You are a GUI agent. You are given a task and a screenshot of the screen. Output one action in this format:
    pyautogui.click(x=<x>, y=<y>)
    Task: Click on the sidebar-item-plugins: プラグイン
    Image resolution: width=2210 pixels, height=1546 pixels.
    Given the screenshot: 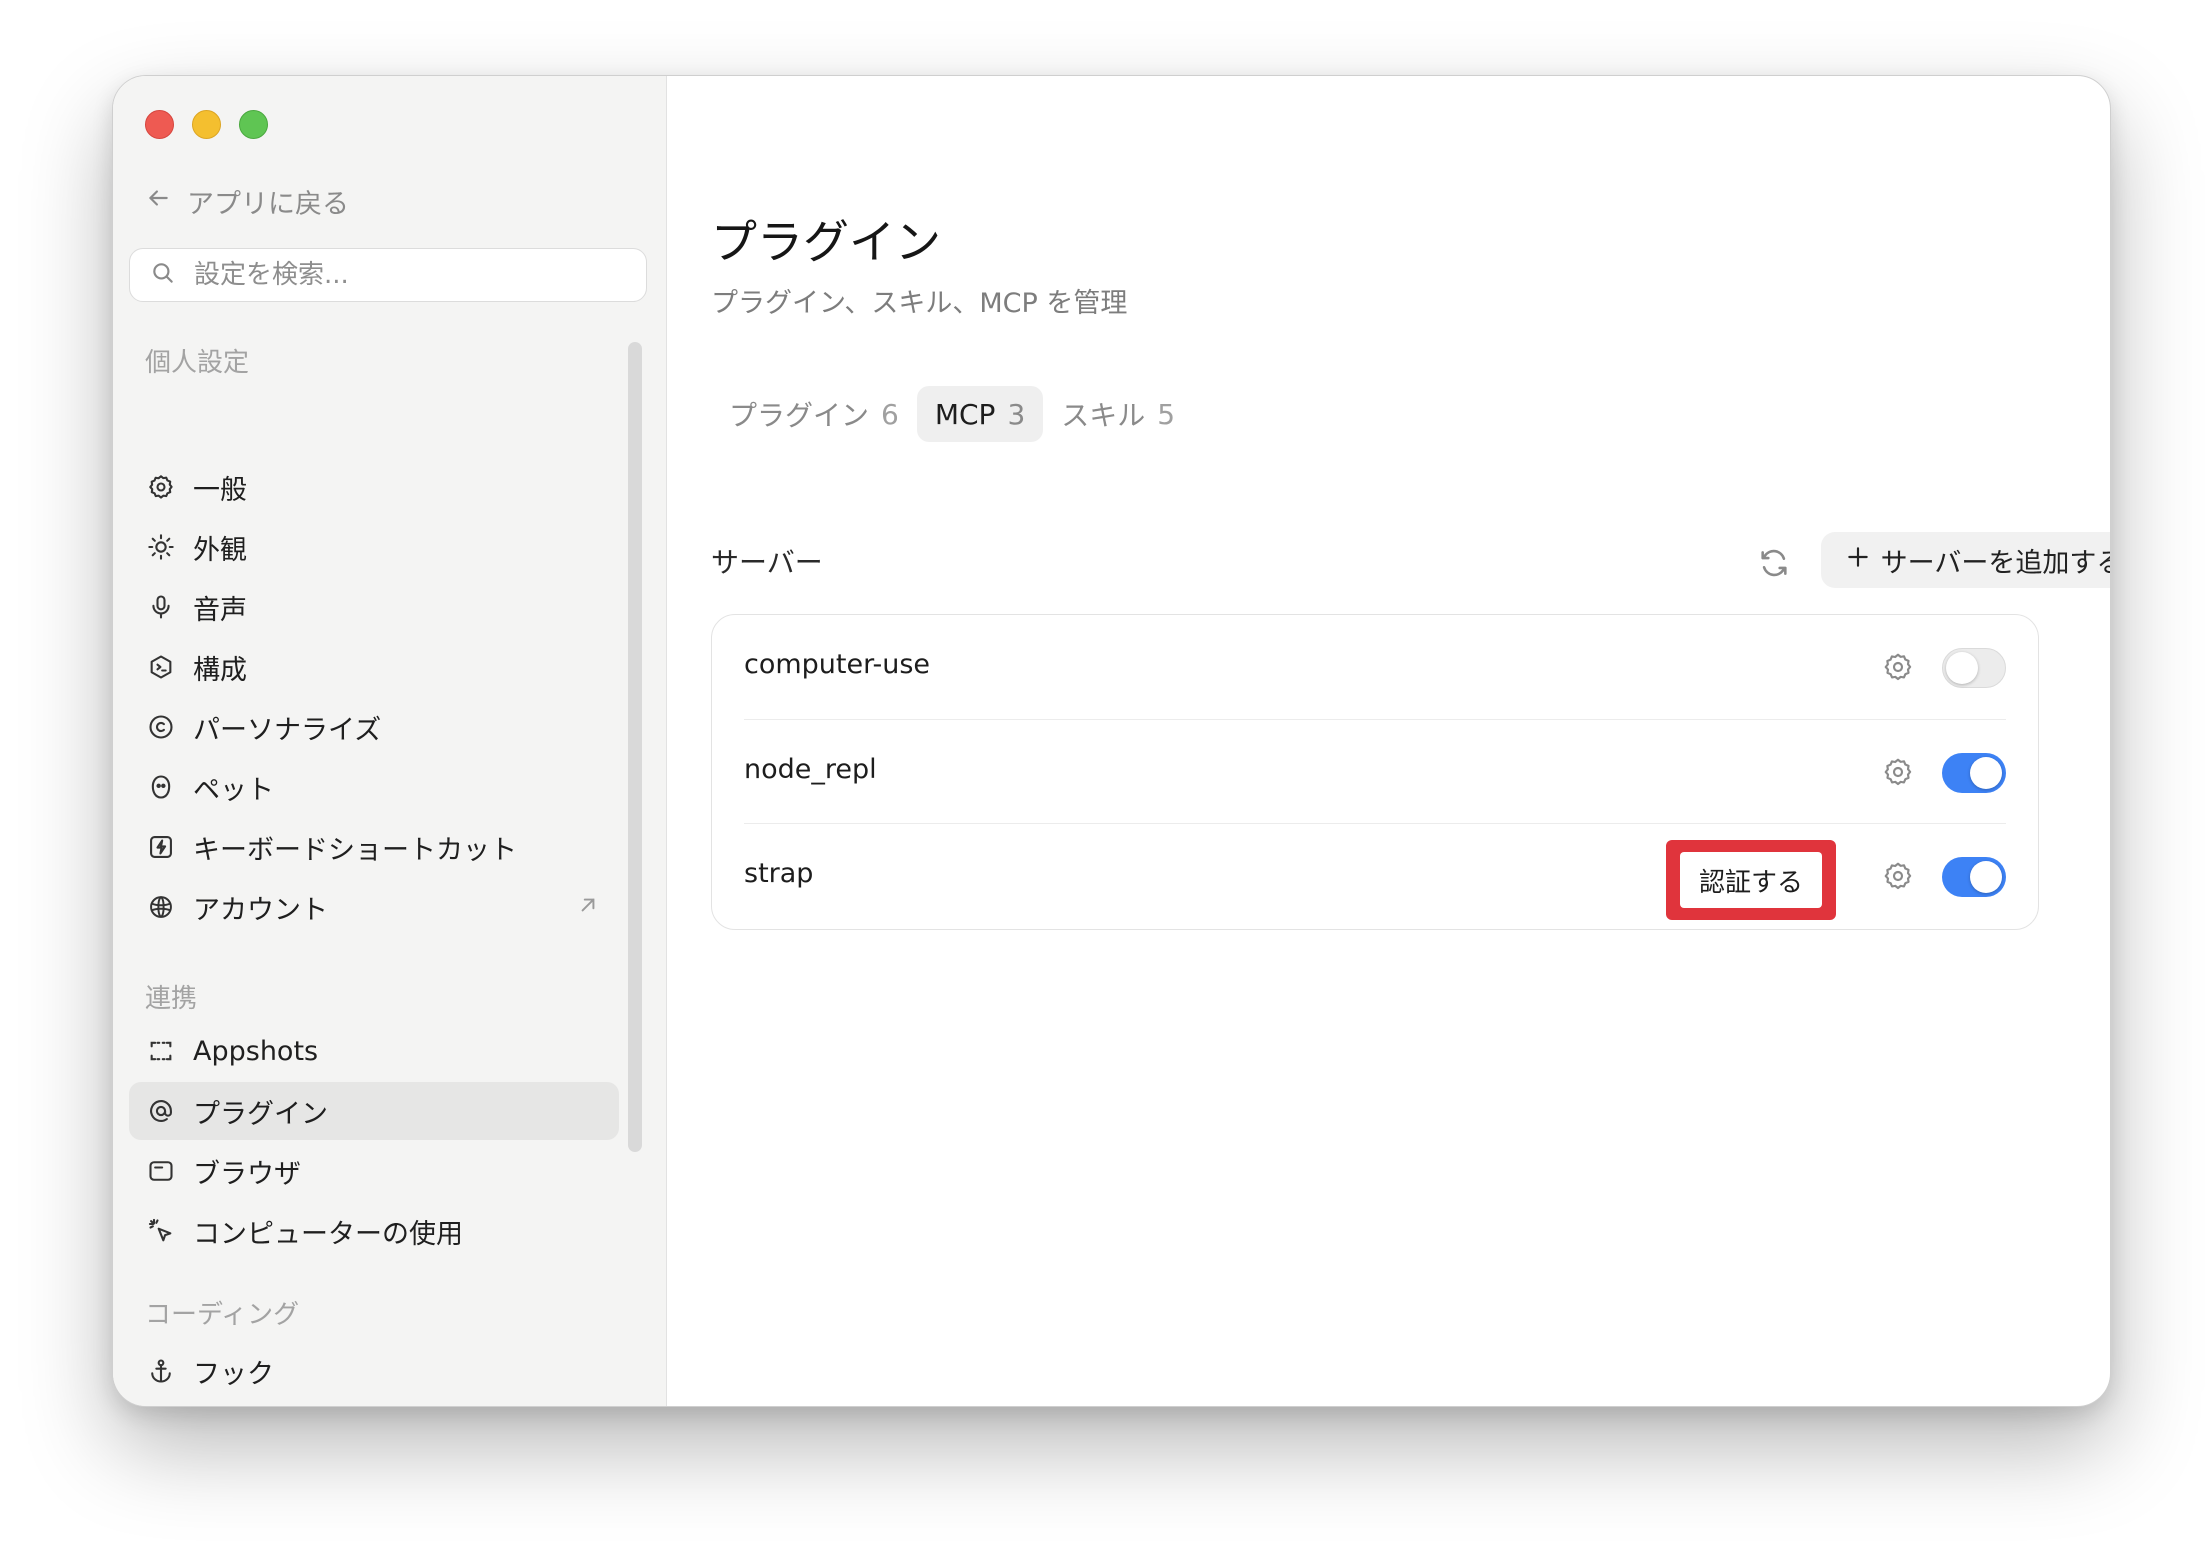 What is the action you would take?
    pyautogui.click(x=374, y=1111)
    